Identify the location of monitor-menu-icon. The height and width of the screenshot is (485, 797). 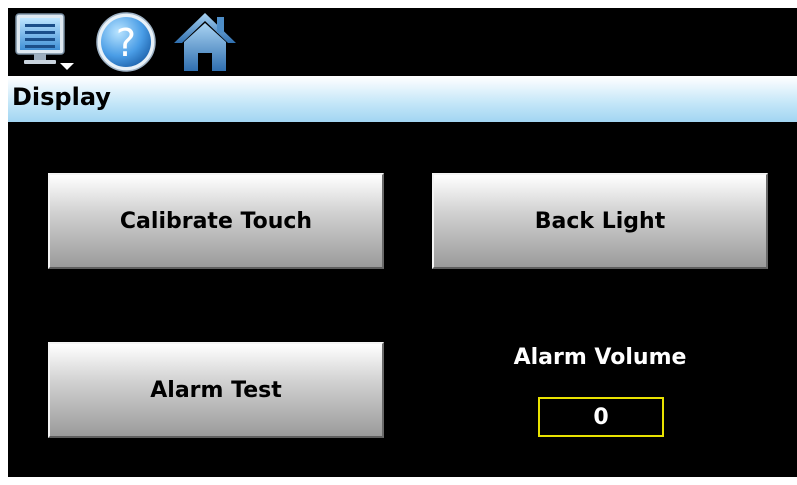
(44, 42).